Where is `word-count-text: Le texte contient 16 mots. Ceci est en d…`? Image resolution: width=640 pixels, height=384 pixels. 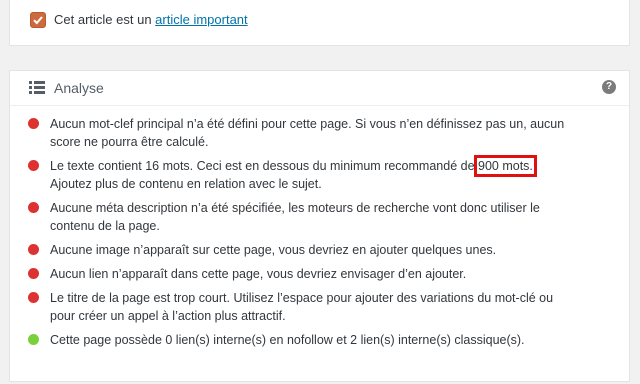 word-count-text: Le texte contient 16 mots. Ceci est en d… is located at coordinates (262, 166).